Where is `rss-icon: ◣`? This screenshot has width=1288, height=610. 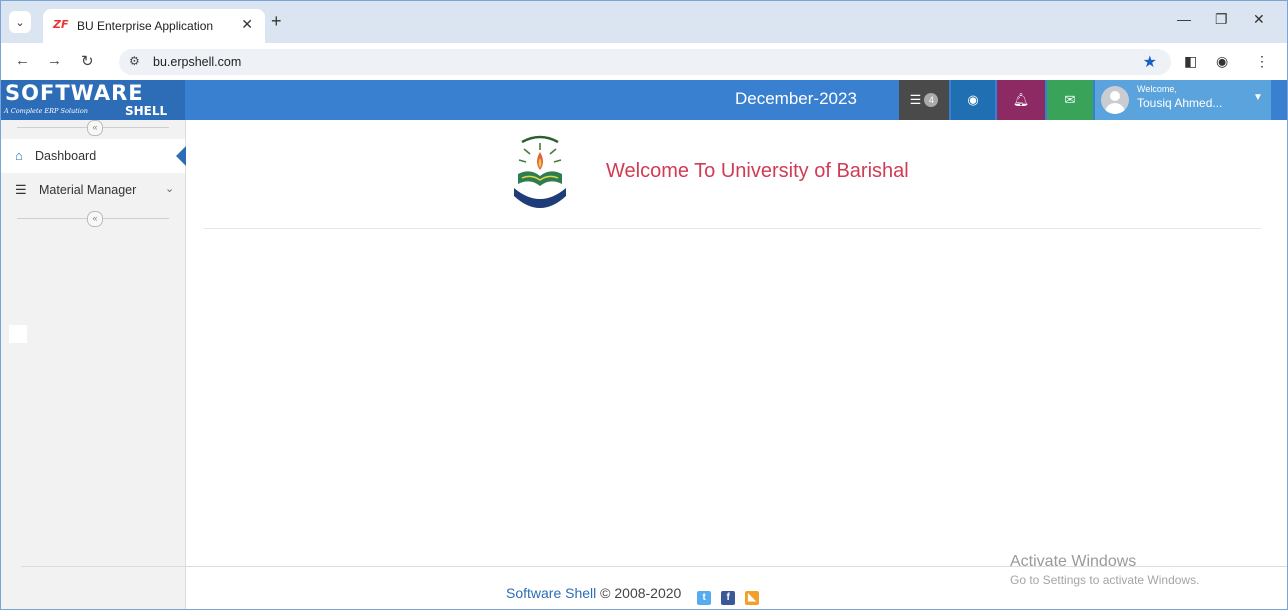
rss-icon: ◣ is located at coordinates (752, 598).